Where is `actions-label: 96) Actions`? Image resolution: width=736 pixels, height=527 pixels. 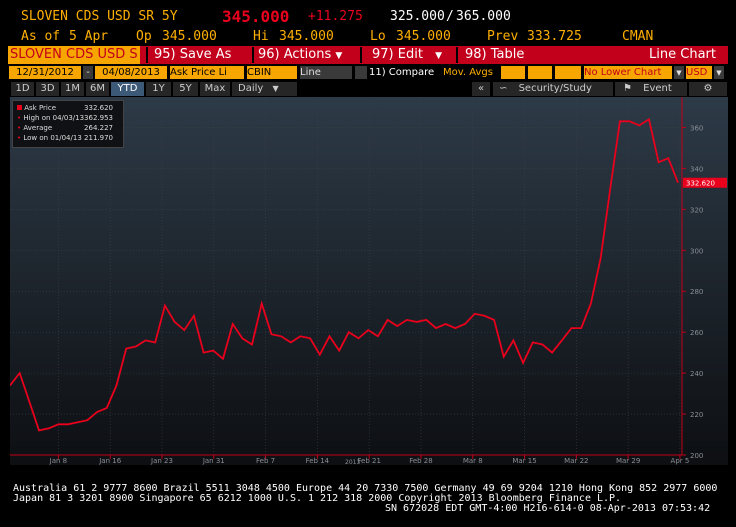 actions-label: 96) Actions is located at coordinates (295, 54).